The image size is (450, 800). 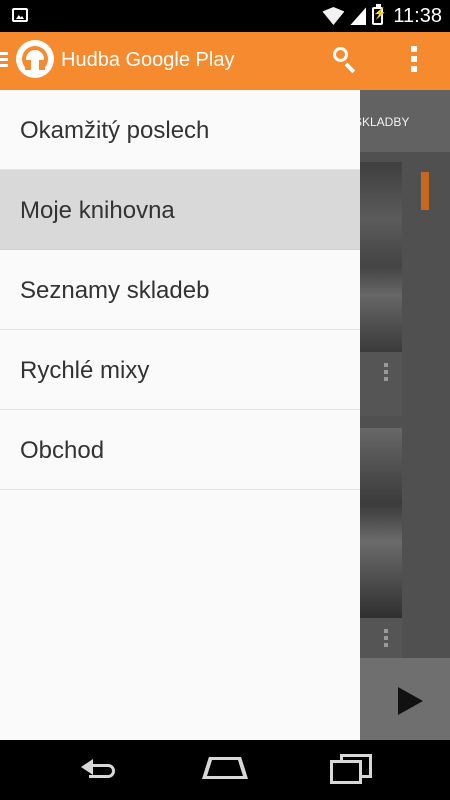 What do you see at coordinates (425, 191) in the screenshot?
I see `accent-indicator` at bounding box center [425, 191].